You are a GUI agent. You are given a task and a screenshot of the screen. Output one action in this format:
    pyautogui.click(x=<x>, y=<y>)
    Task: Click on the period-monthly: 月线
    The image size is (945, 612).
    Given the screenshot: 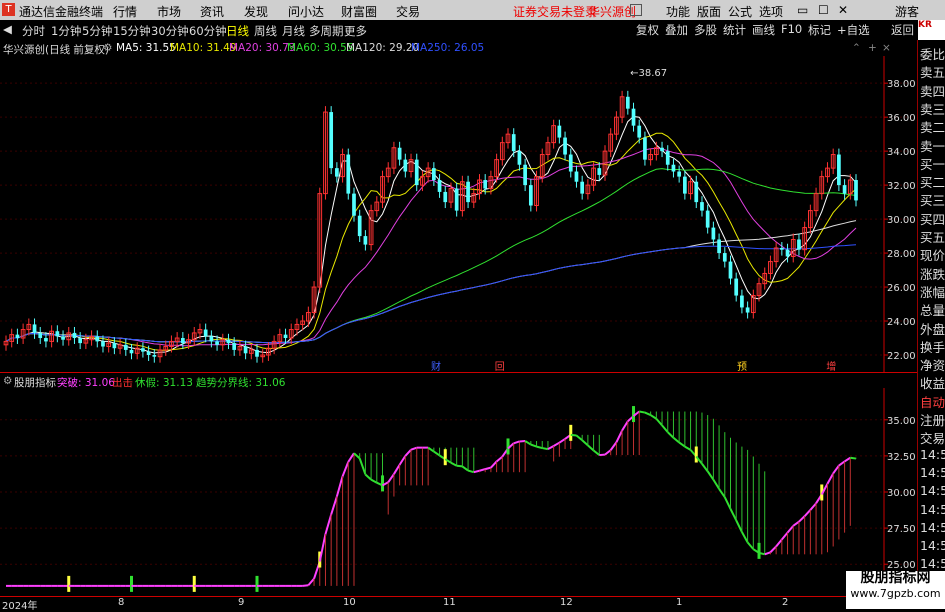 What is the action you would take?
    pyautogui.click(x=293, y=31)
    